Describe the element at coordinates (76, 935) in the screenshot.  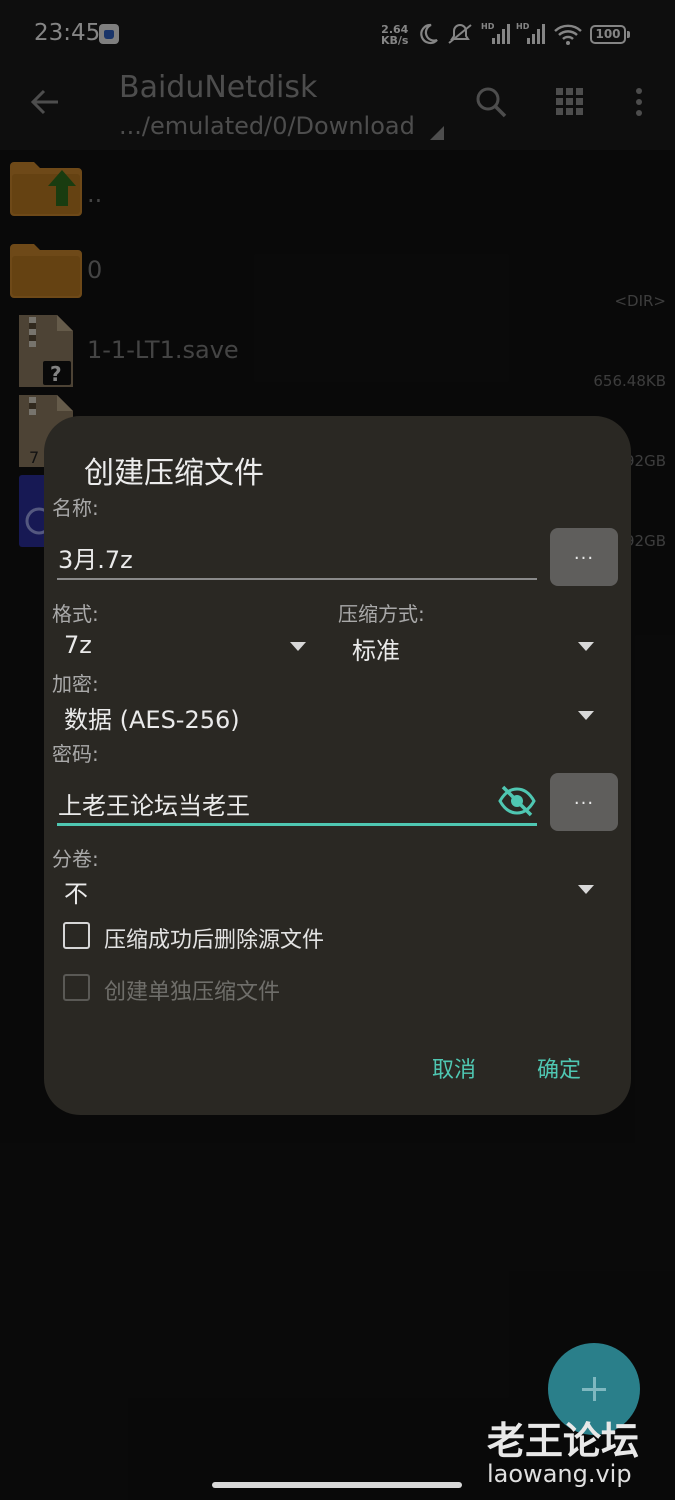
I see `delete-source-checkbox` at that location.